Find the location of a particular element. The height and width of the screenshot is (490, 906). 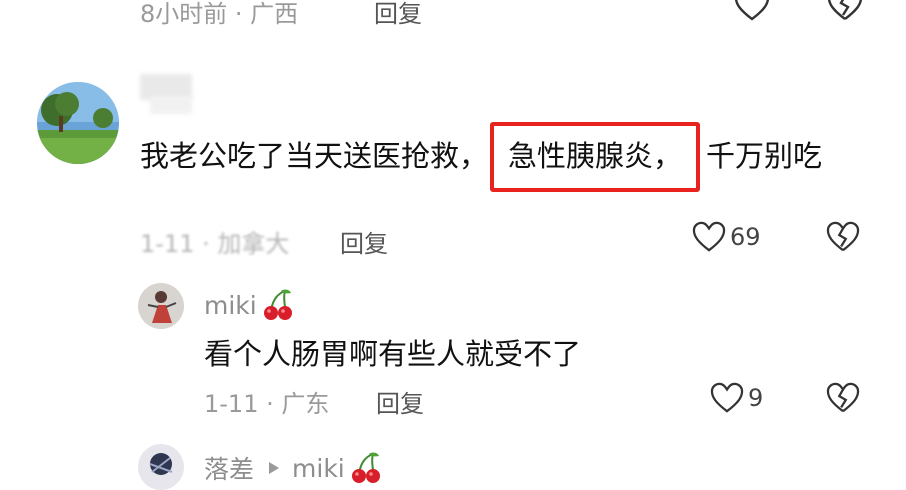

comment-meta: 1-11 · 加拿大 is located at coordinates (215, 244).